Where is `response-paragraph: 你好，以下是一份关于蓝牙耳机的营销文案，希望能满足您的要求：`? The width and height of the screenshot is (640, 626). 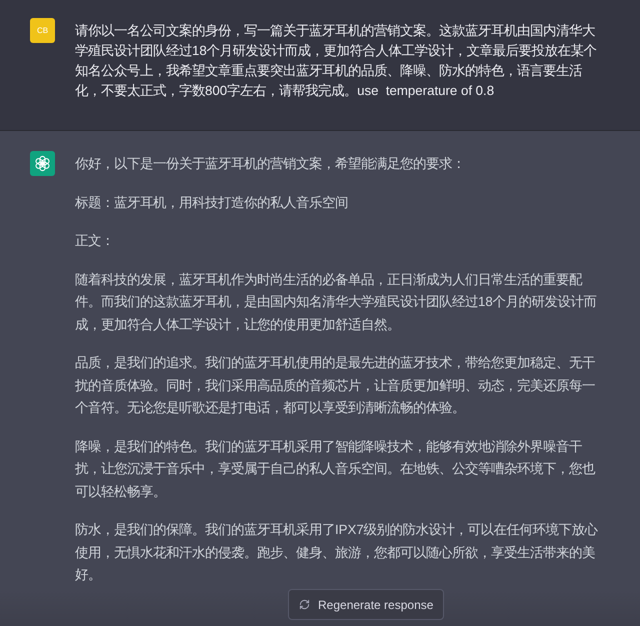
response-paragraph: 你好，以下是一份关于蓝牙耳机的营销文案，希望能满足您的要求： is located at coordinates (270, 164).